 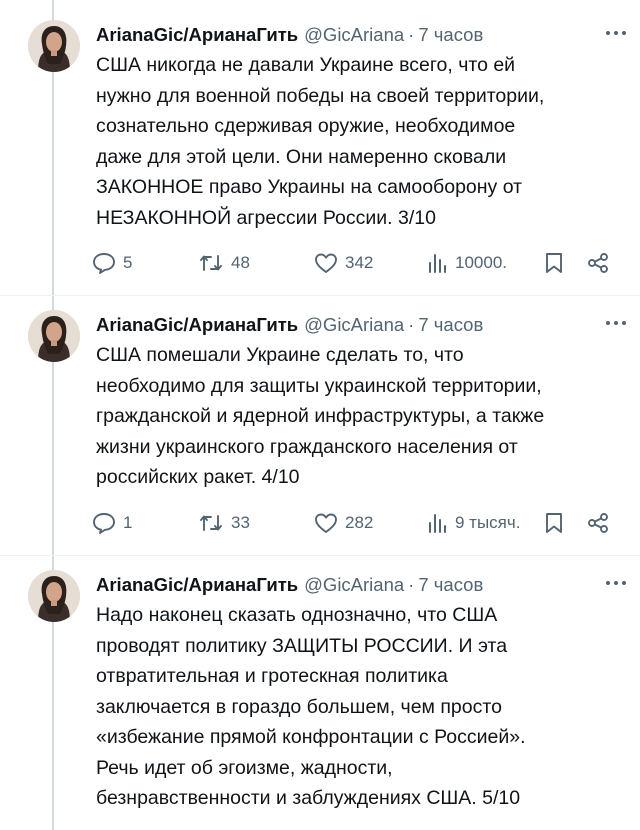 I want to click on views-button: 10000., so click(x=485, y=263).